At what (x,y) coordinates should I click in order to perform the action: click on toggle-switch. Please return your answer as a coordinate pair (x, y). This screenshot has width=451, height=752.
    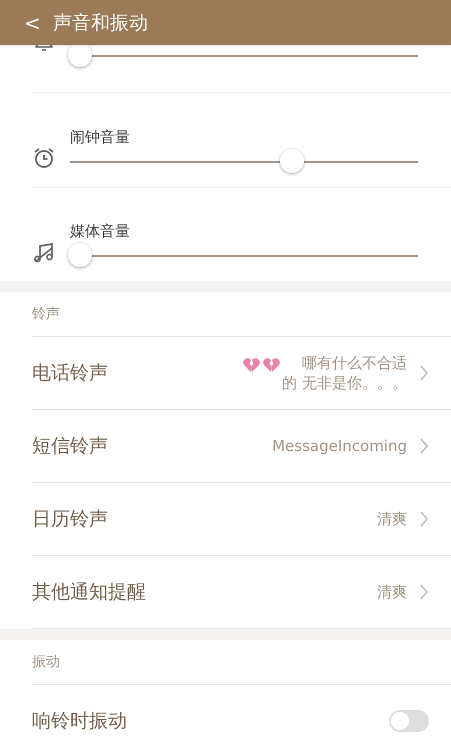
    Looking at the image, I should click on (409, 721).